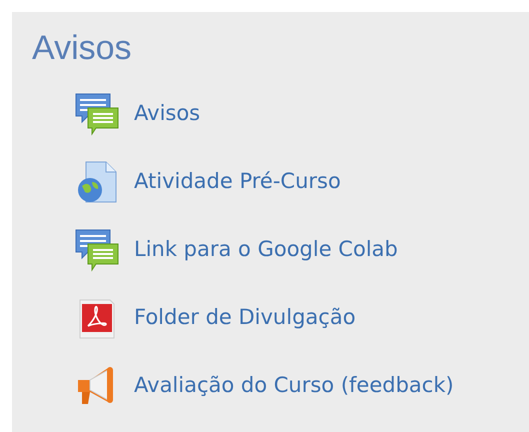 The width and height of the screenshot is (529, 432). Describe the element at coordinates (82, 48) in the screenshot. I see `section-title: Avisos` at that location.